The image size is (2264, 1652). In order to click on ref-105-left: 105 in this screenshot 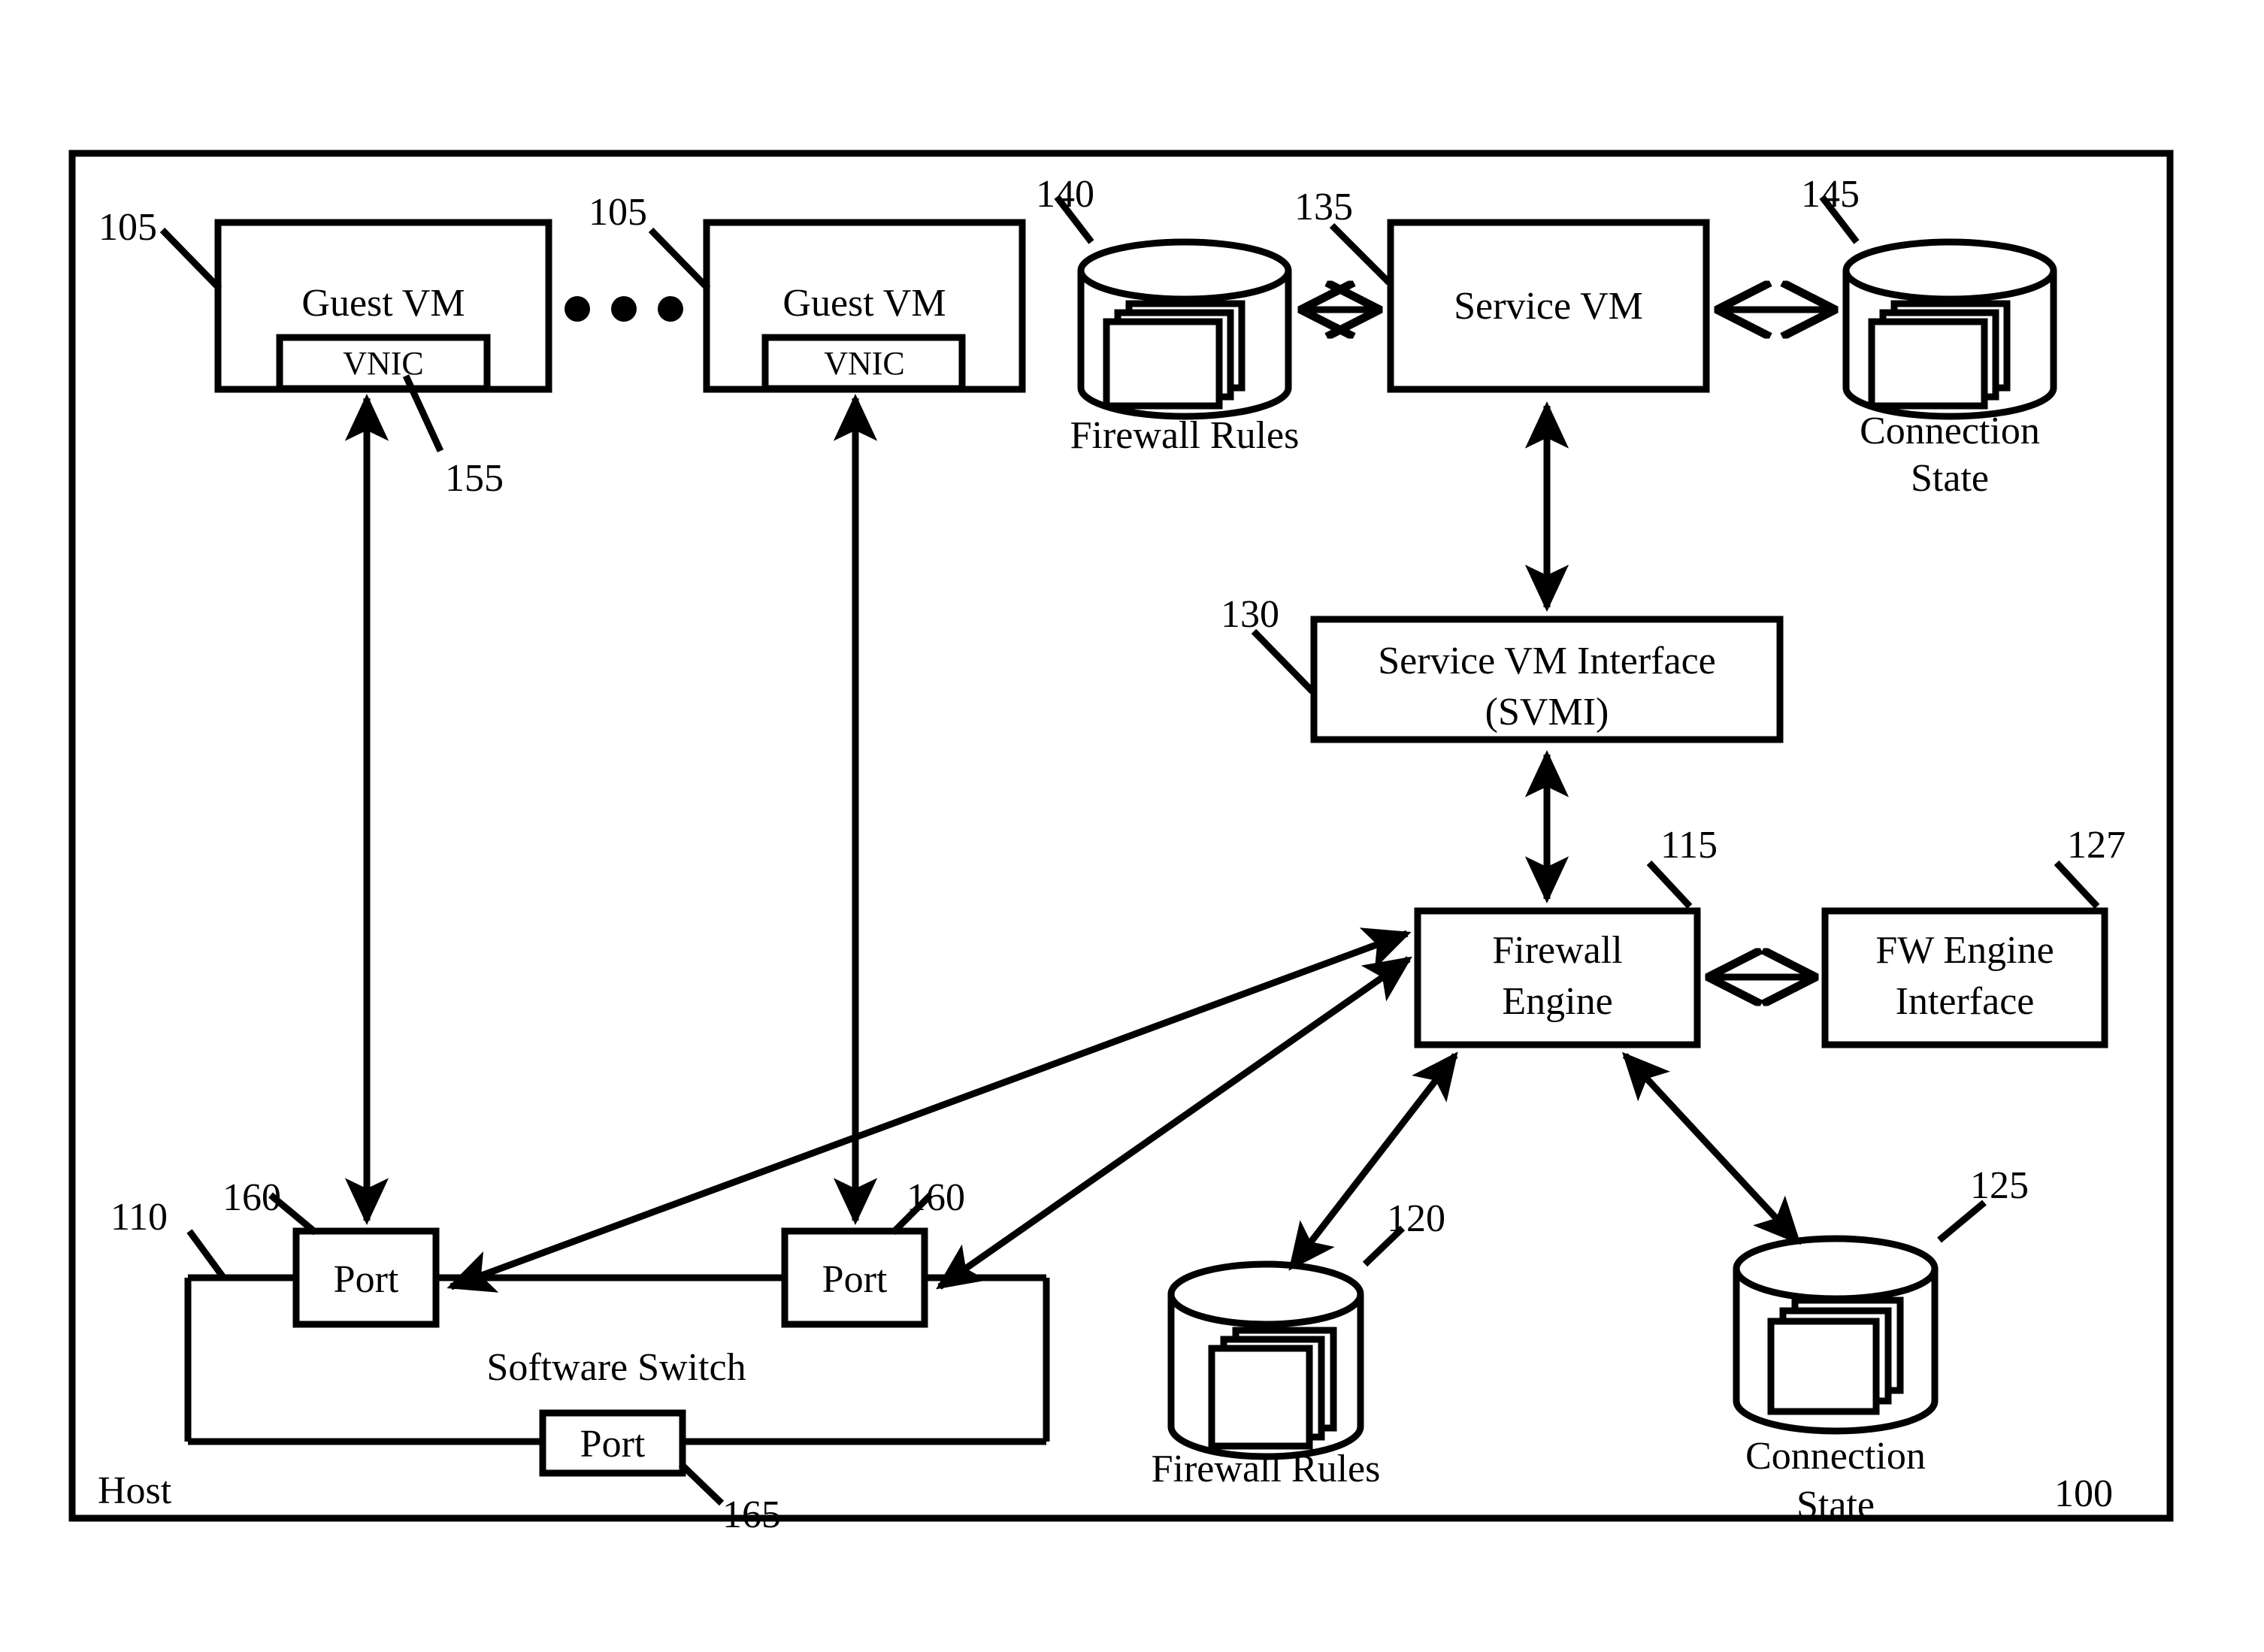, I will do `click(127, 228)`.